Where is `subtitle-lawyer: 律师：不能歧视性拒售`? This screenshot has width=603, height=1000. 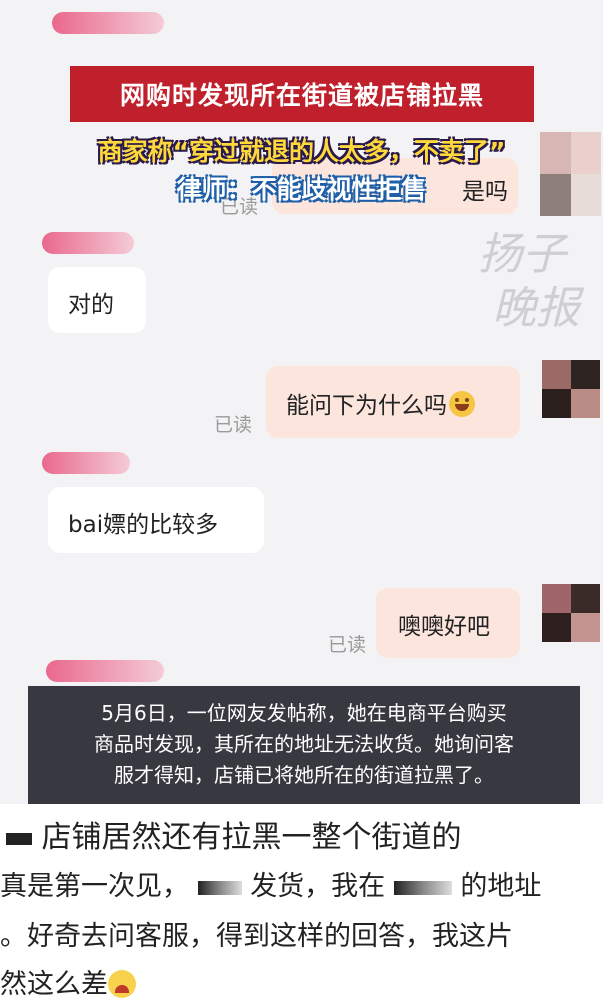
subtitle-lawyer: 律师：不能歧视性拒售 is located at coordinates (301, 189).